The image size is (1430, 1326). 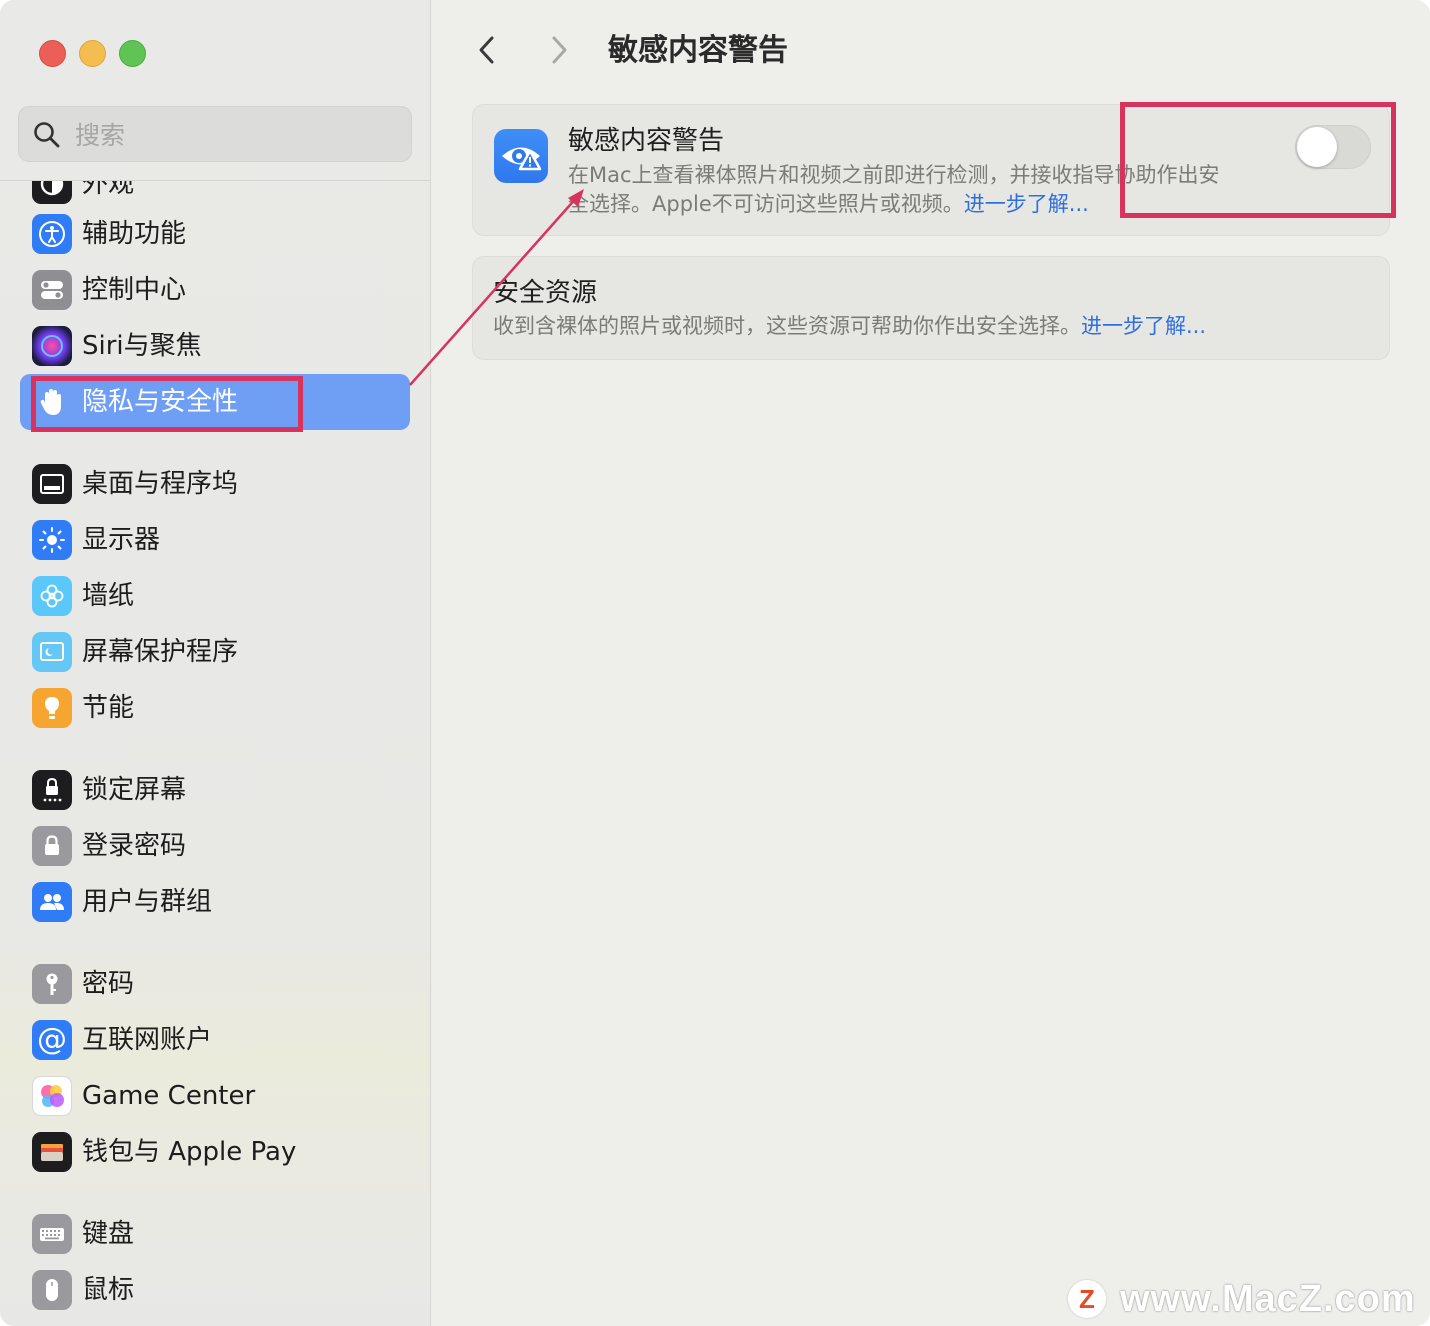 What do you see at coordinates (160, 484) in the screenshot?
I see `sidebar-item-label: 桌面与程序坞` at bounding box center [160, 484].